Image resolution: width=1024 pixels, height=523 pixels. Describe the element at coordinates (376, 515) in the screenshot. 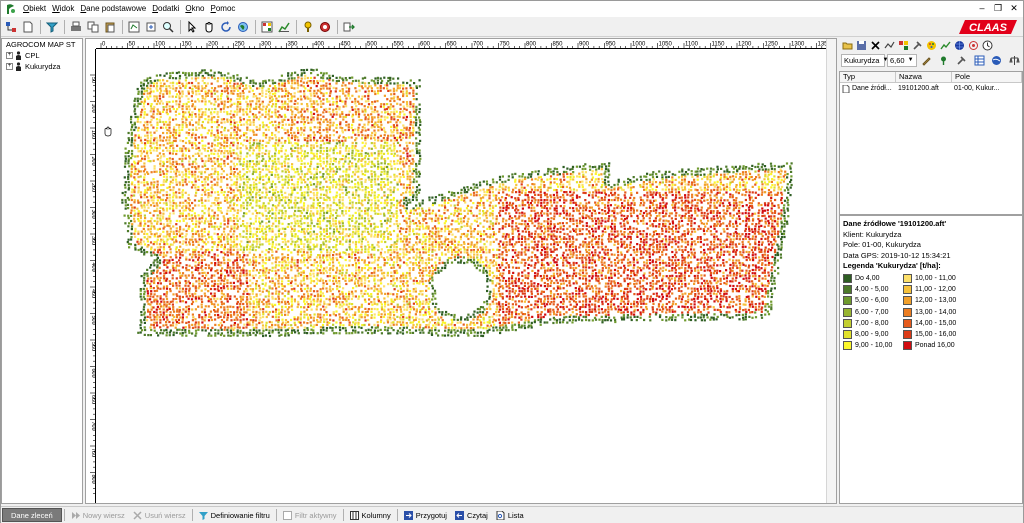

I see `button-label: Kolumny` at that location.